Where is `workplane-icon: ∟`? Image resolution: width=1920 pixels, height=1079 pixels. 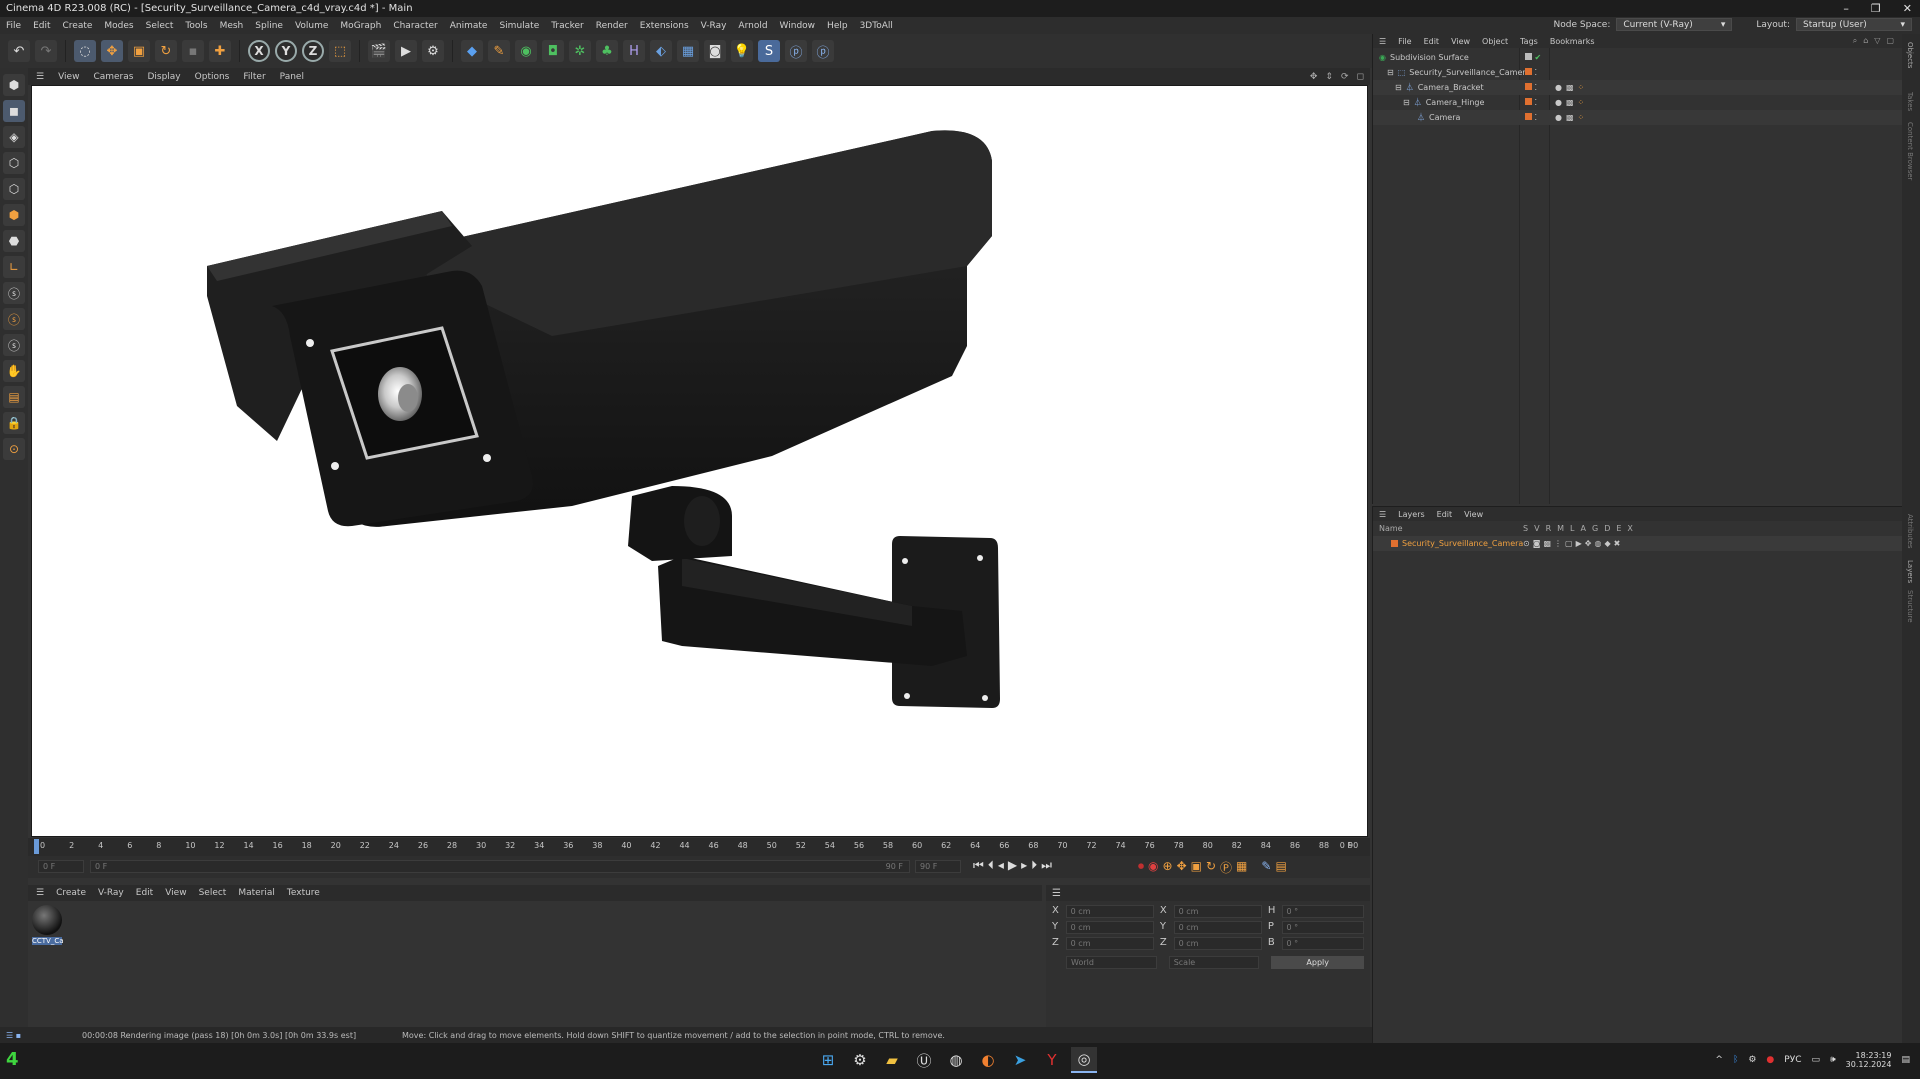 workplane-icon: ∟ is located at coordinates (14, 267).